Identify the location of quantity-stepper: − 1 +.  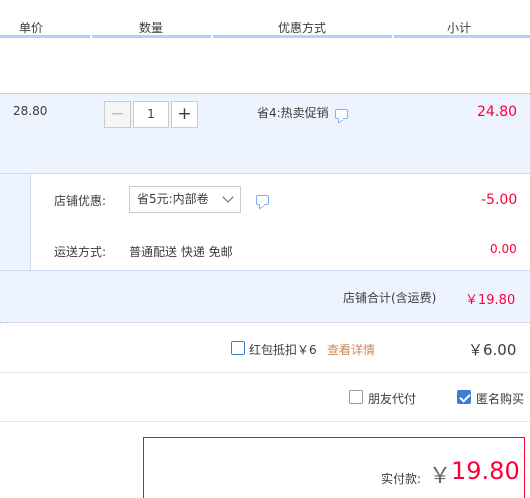
(151, 114).